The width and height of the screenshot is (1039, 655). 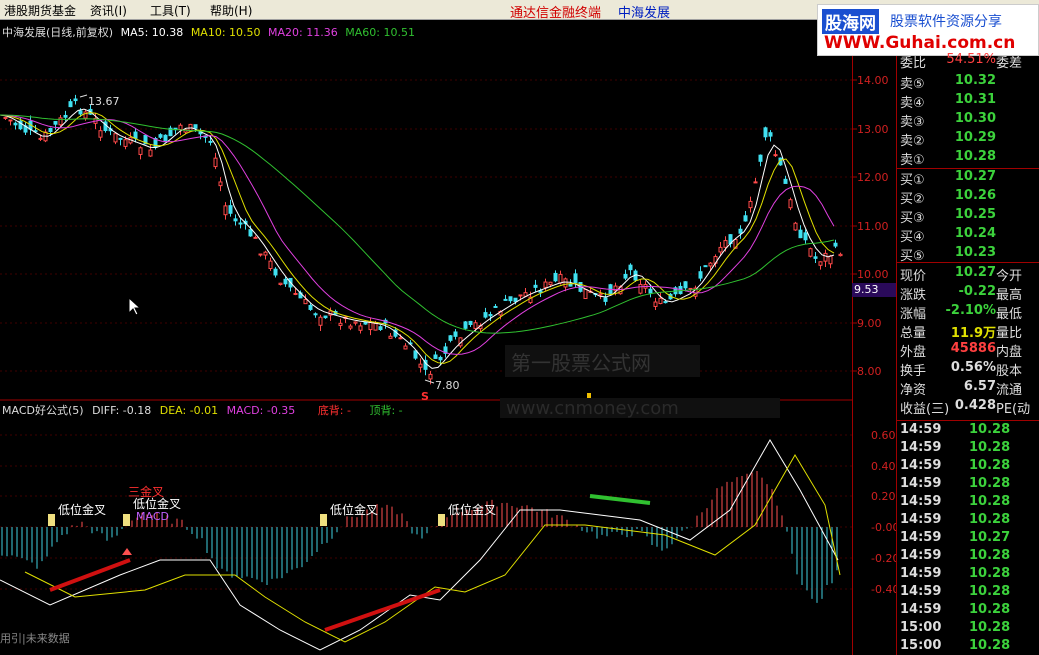 I want to click on dea-label: DEA: -0.01, so click(x=189, y=410).